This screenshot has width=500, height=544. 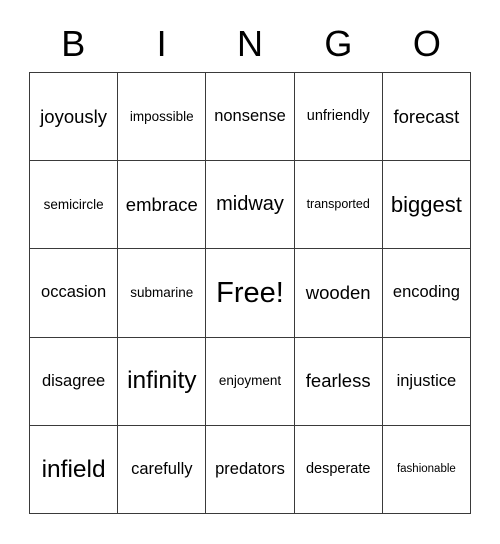 I want to click on bingo-cell: impossible, so click(x=162, y=117).